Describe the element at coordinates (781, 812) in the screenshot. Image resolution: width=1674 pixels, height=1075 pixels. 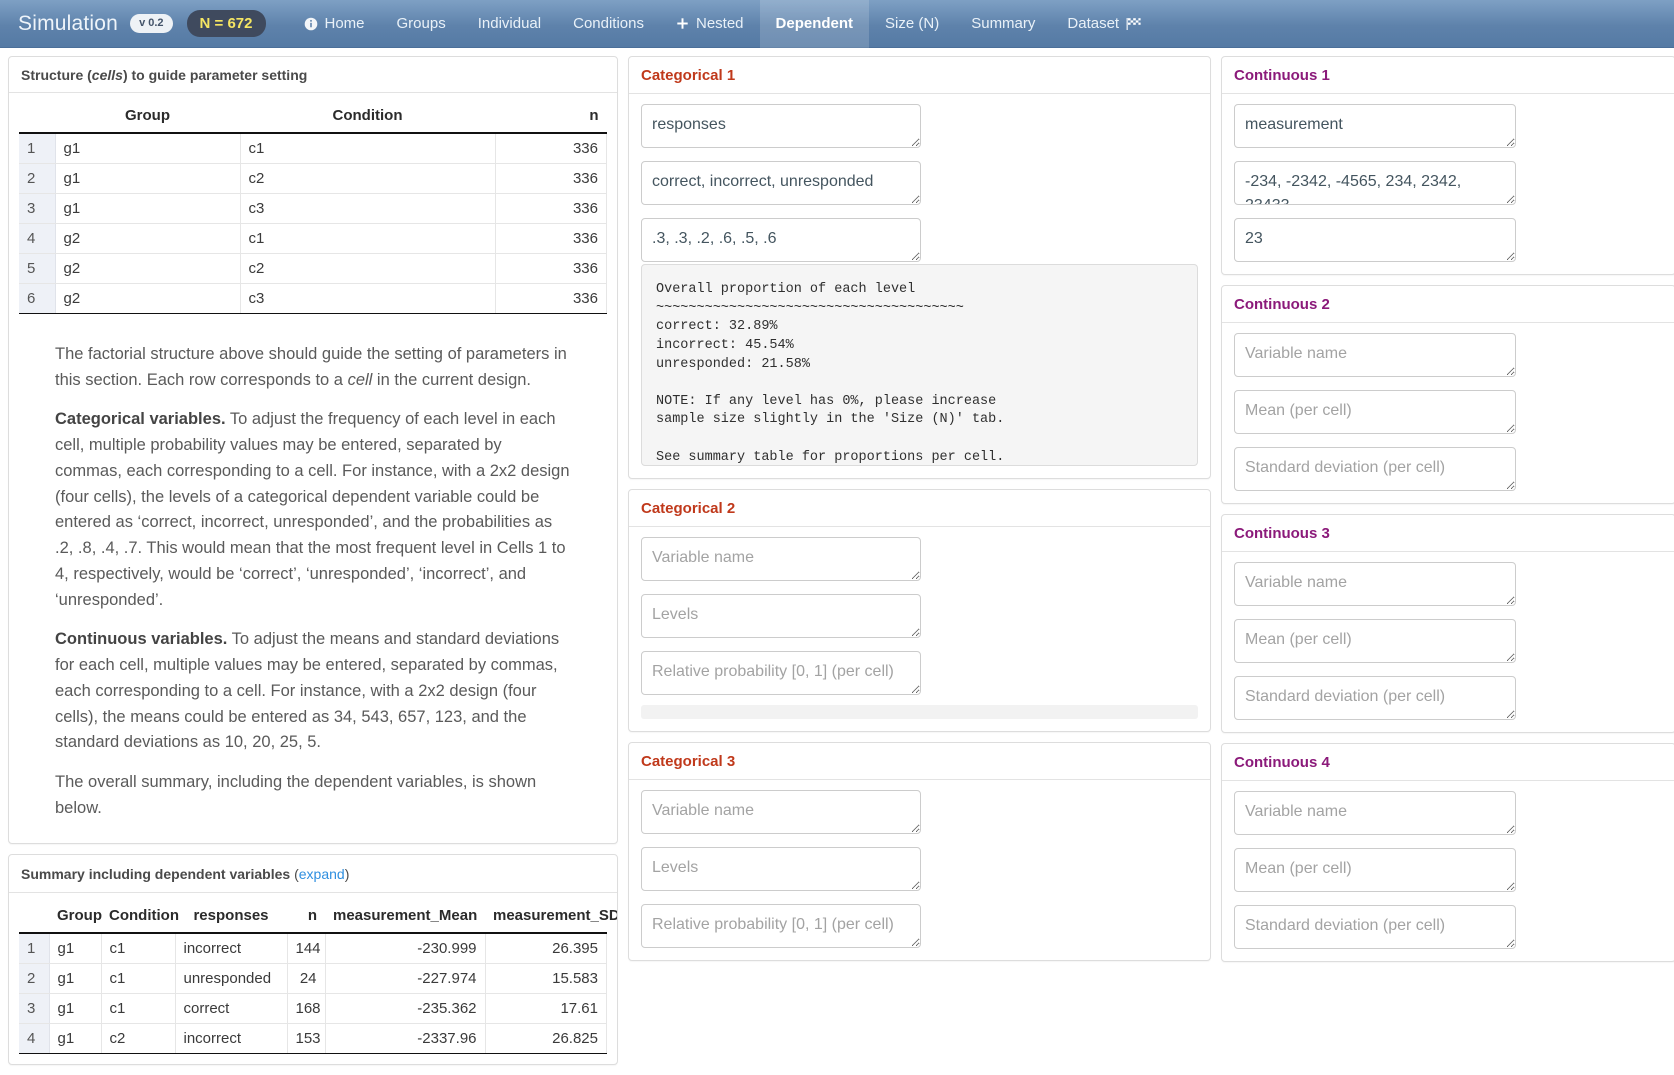
I see `categorical-3-variable-name-input` at that location.